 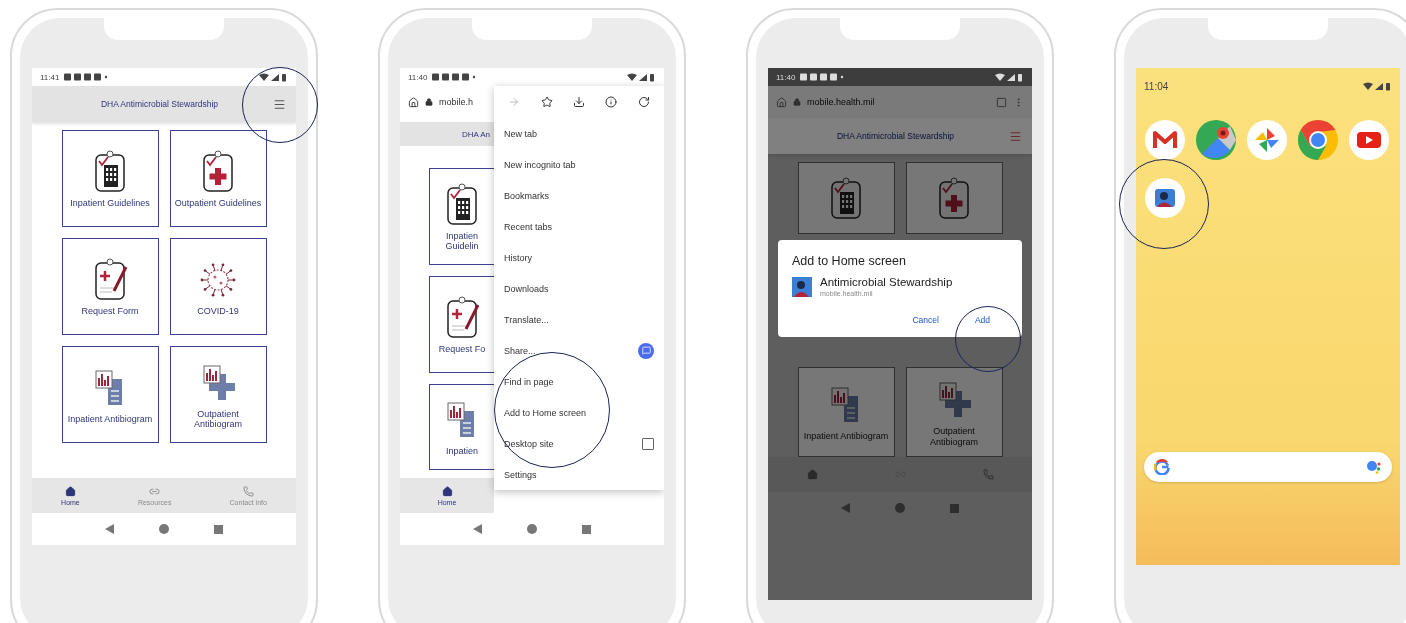 I want to click on app-title: DHA An, so click(x=476, y=134).